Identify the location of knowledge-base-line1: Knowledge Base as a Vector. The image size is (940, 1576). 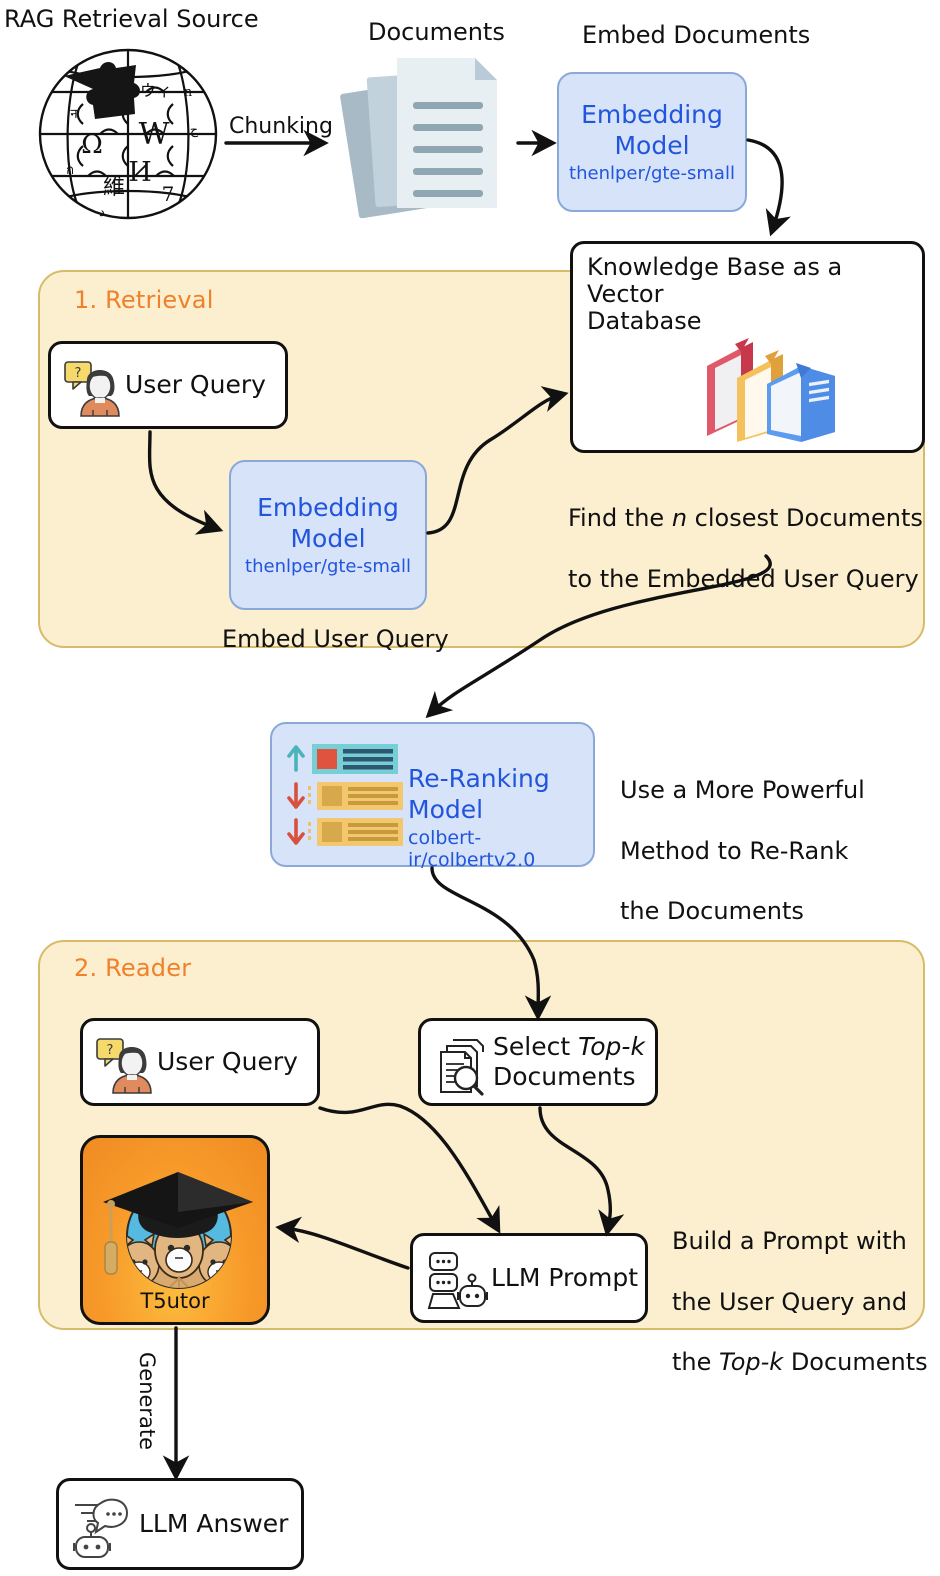
(715, 280).